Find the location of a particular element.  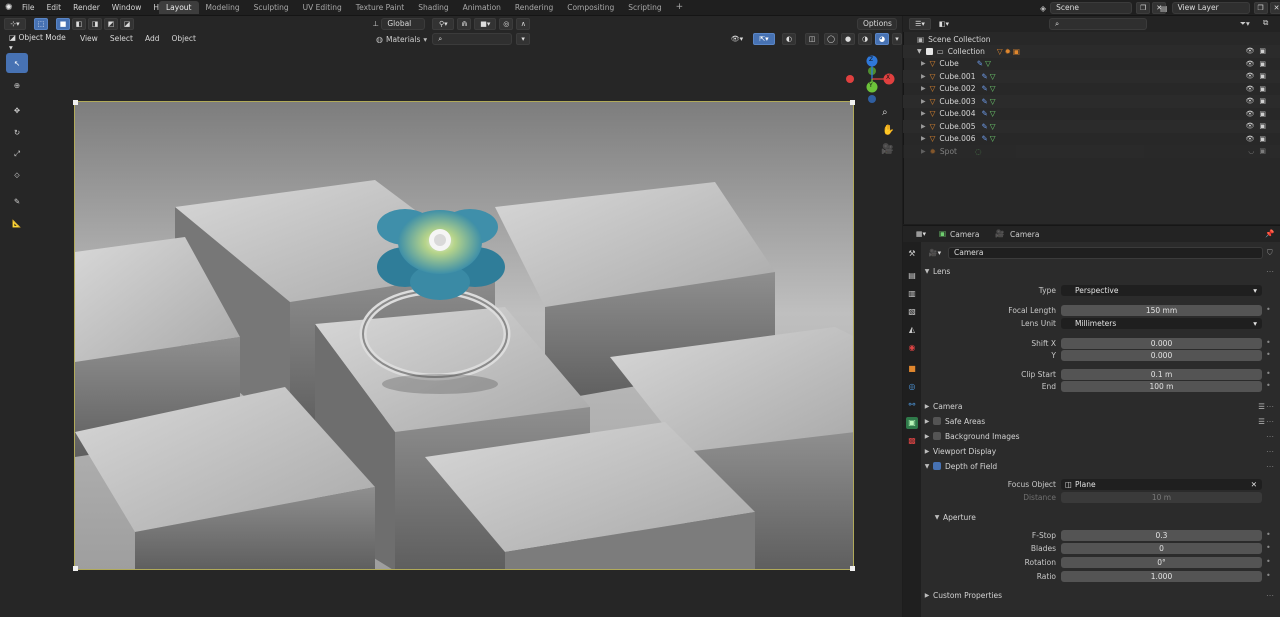

texture-tab-icon: ▩ is located at coordinates (912, 441).